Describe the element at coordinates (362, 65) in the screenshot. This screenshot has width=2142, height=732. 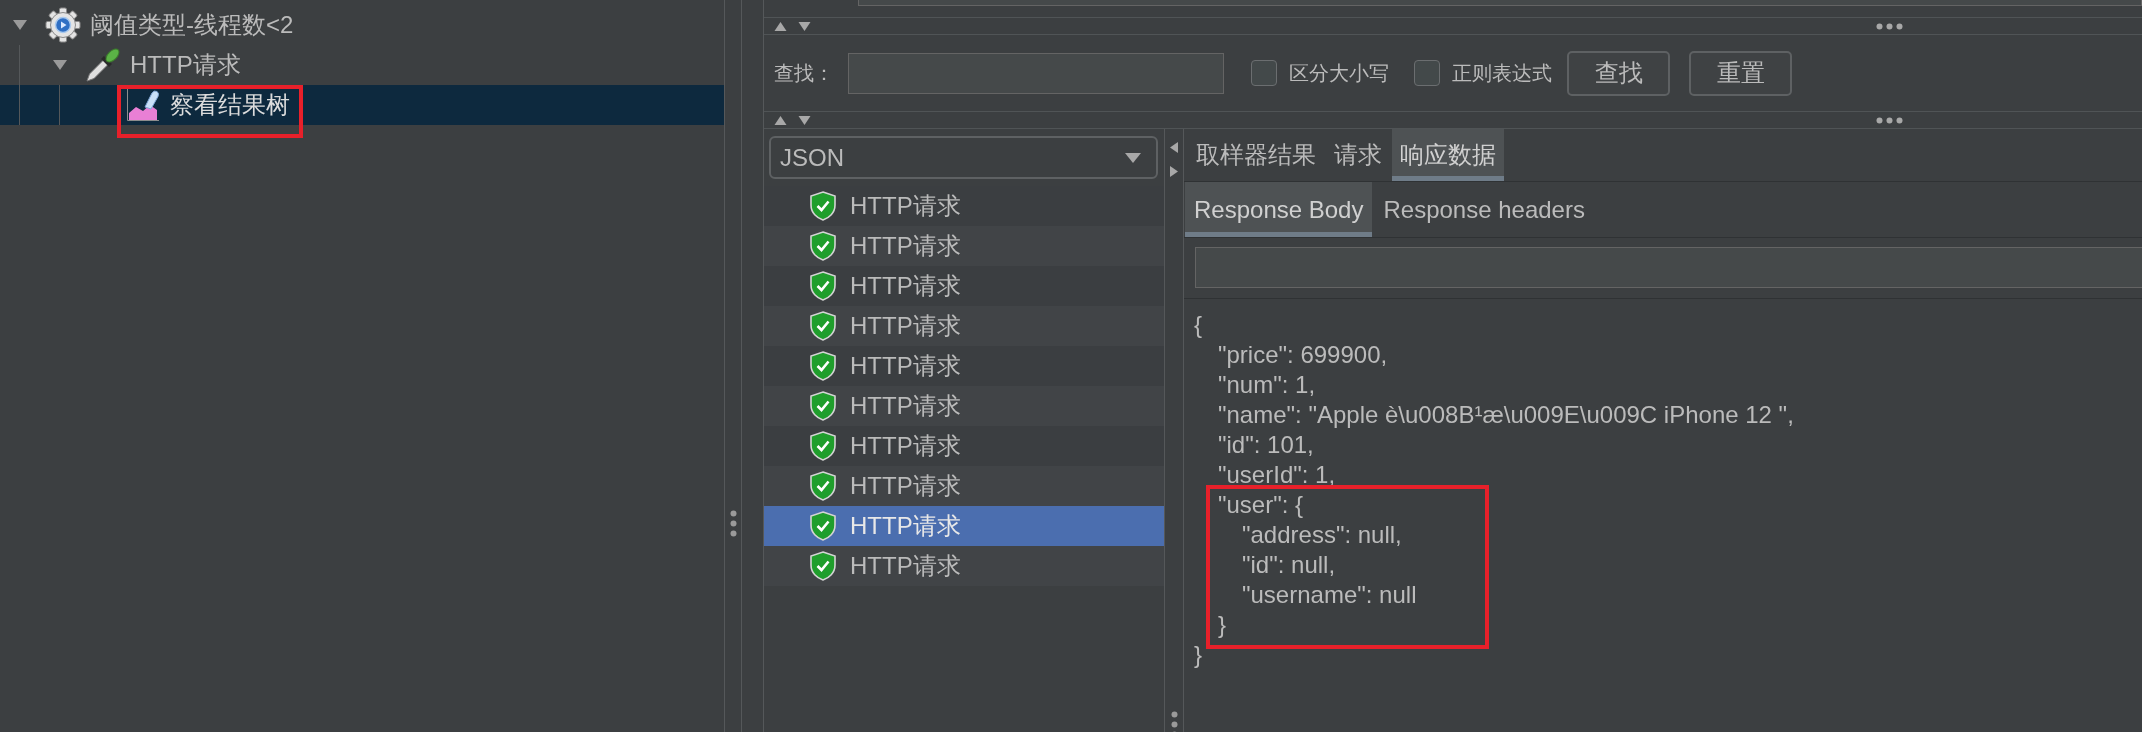
I see `tree-item: HTTP请求` at that location.